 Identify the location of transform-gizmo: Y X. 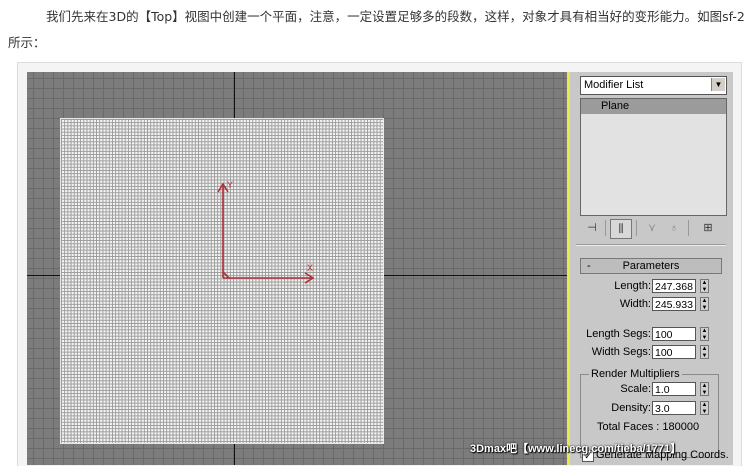
(268, 233).